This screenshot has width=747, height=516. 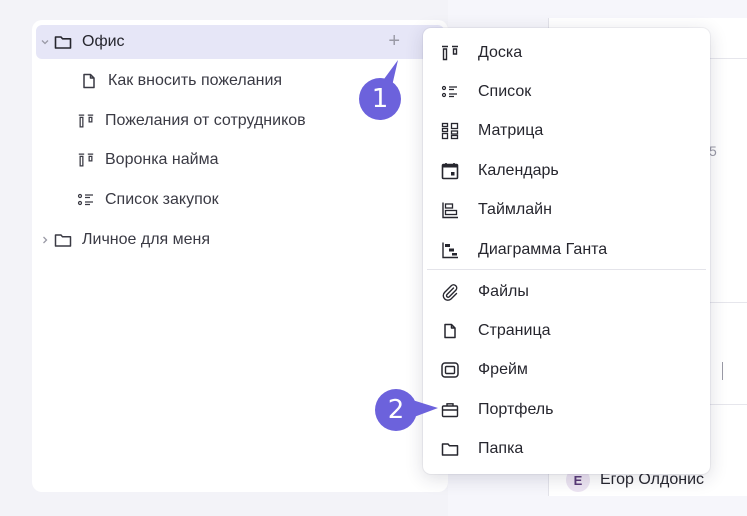 What do you see at coordinates (566, 53) in the screenshot?
I see `menu-item-board: Доска` at bounding box center [566, 53].